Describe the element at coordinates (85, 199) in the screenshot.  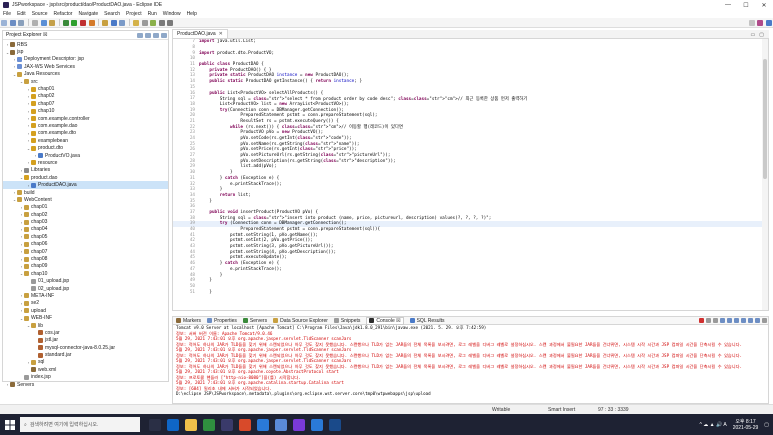
I see `tree-item: ⌄ WebContent` at that location.